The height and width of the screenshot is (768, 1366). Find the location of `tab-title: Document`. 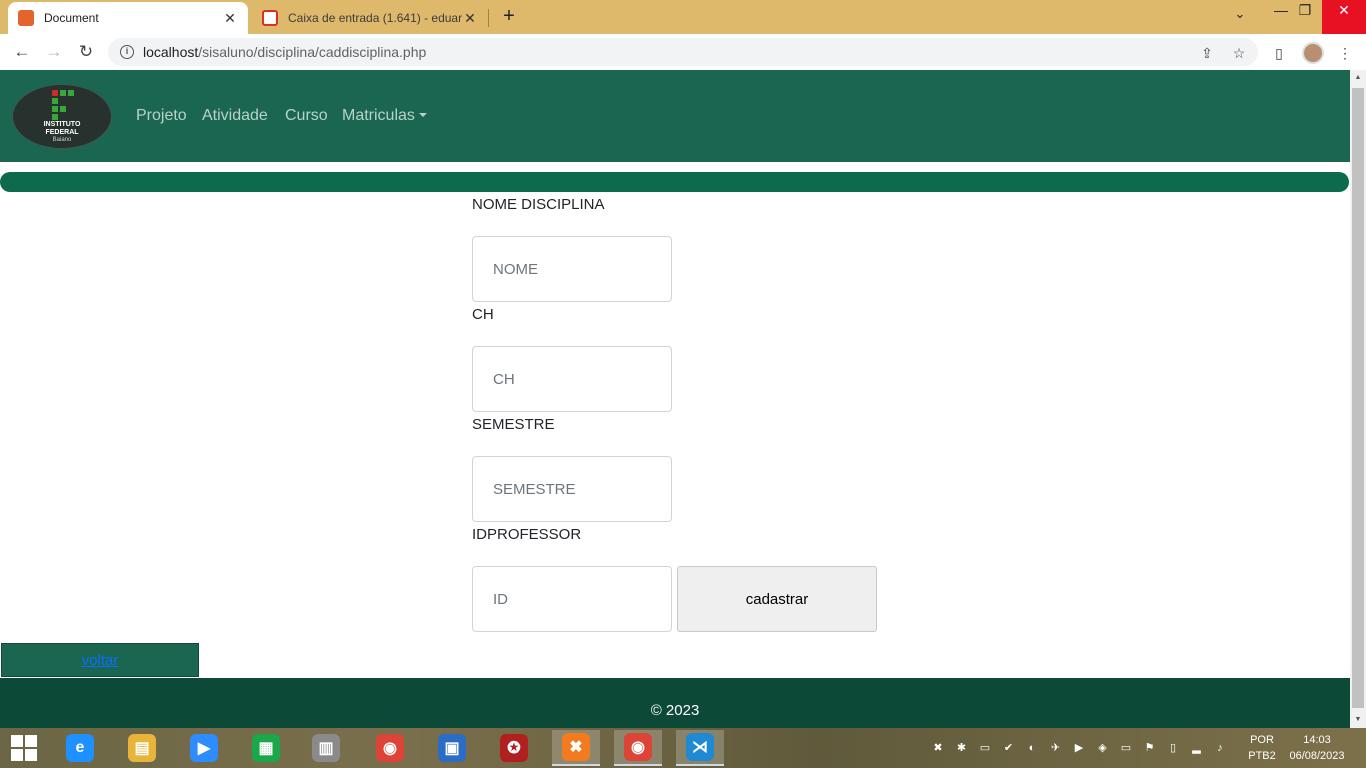

tab-title: Document is located at coordinates (71, 18).